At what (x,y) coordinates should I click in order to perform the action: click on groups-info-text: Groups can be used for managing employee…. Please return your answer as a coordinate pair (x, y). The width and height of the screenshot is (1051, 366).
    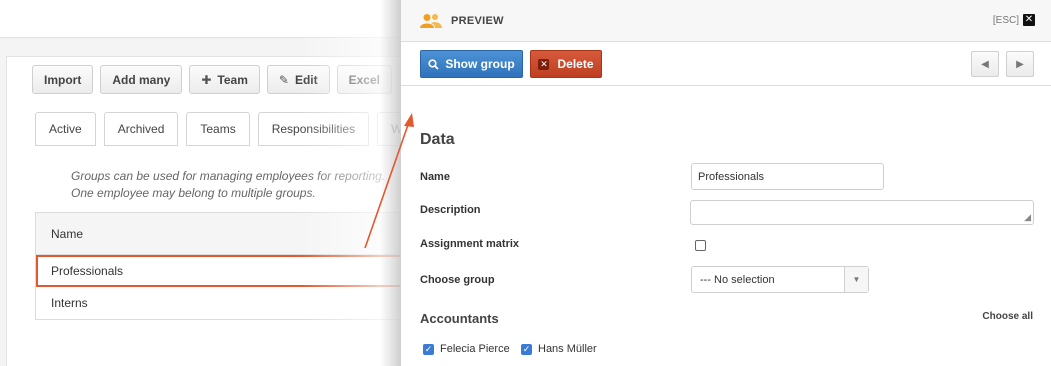
    Looking at the image, I should click on (228, 185).